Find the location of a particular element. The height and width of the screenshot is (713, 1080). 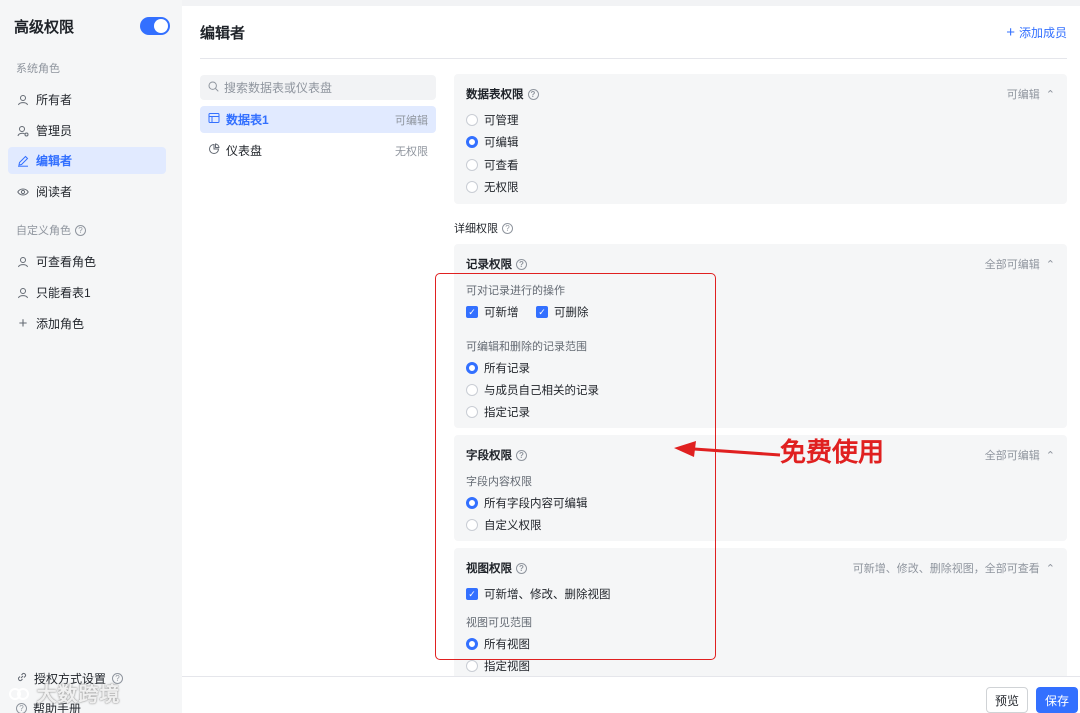

view-permission-summary: 可新增、修改、删除视图，全部可查看 ⌃ is located at coordinates (954, 568).